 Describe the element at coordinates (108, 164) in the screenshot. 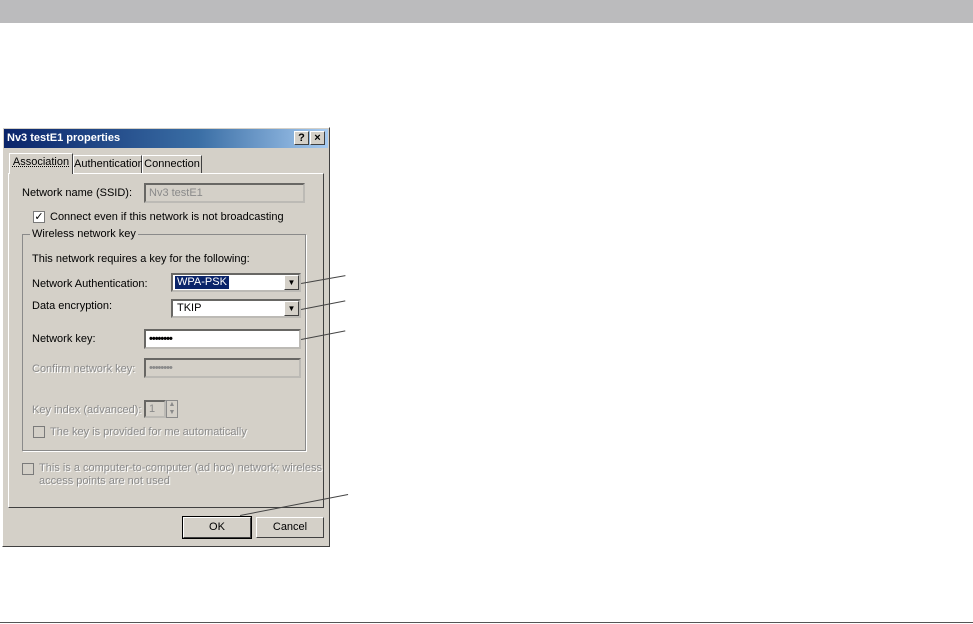

I see `tab-authentication: Authentication` at that location.